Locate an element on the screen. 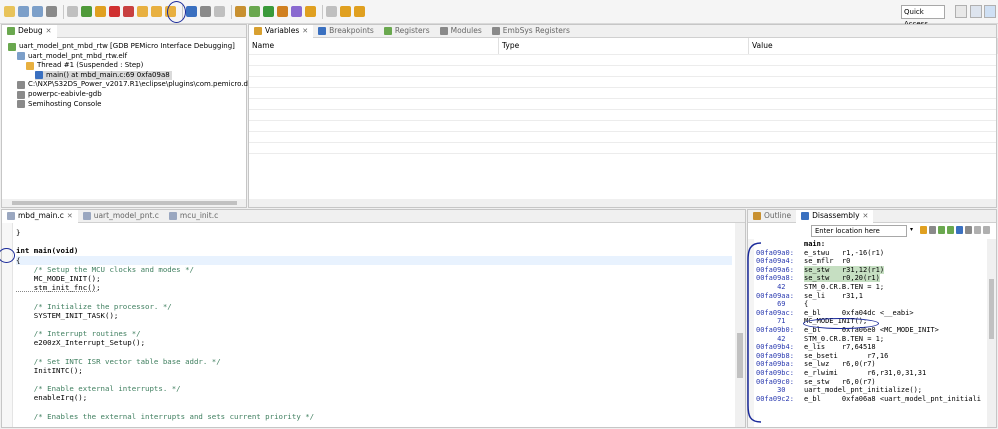 The height and width of the screenshot is (429, 998). tab-breakpoints: Breakpoints is located at coordinates (346, 31).